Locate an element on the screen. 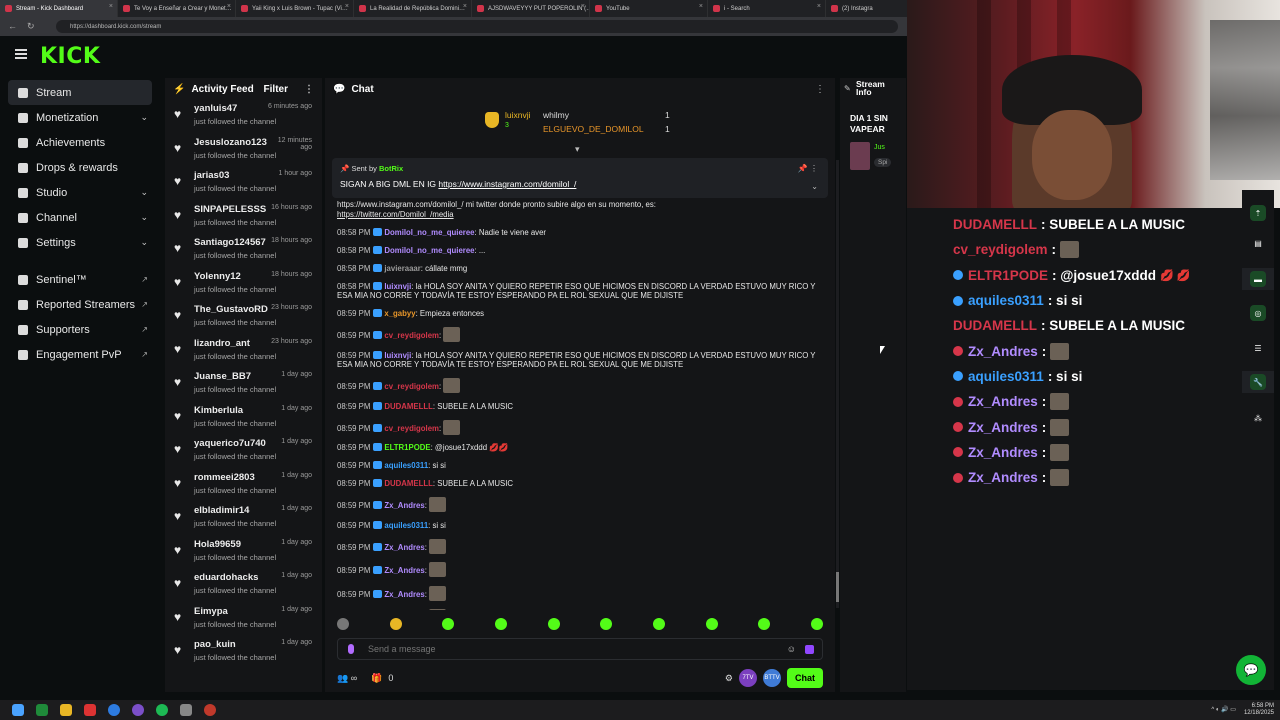 The height and width of the screenshot is (720, 1280). reload-icon: ↻ is located at coordinates (31, 26).